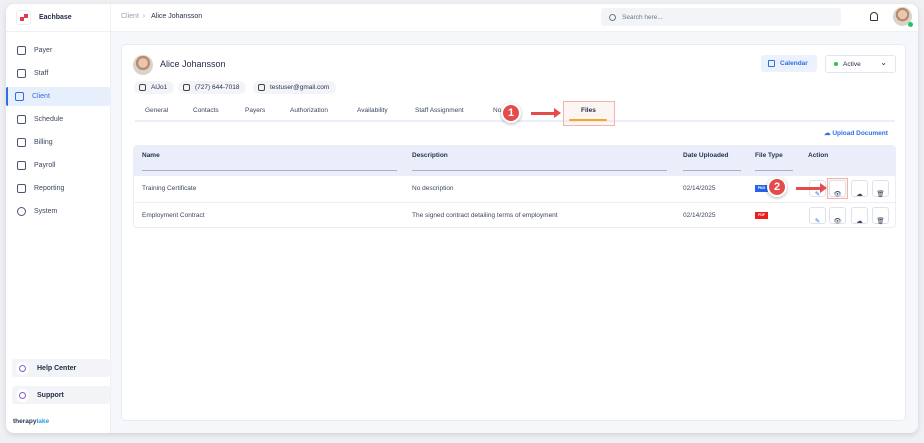  I want to click on help-center-button: Help Center, so click(61, 368).